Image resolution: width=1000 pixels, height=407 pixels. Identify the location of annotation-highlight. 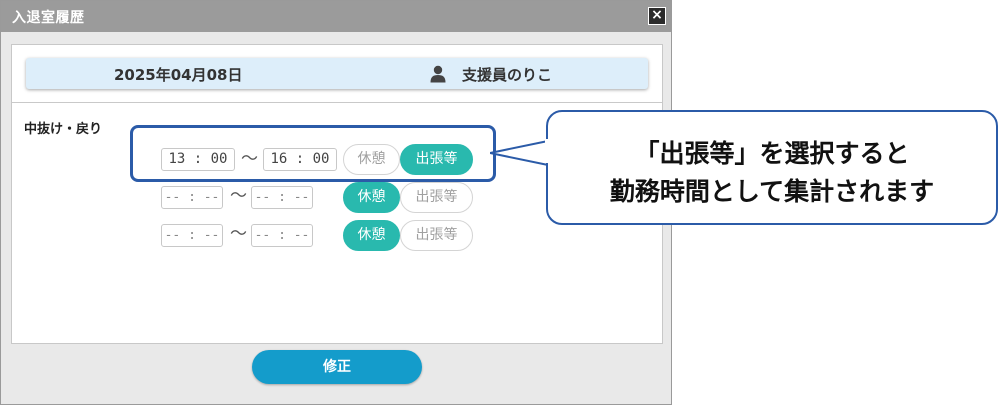
(313, 153).